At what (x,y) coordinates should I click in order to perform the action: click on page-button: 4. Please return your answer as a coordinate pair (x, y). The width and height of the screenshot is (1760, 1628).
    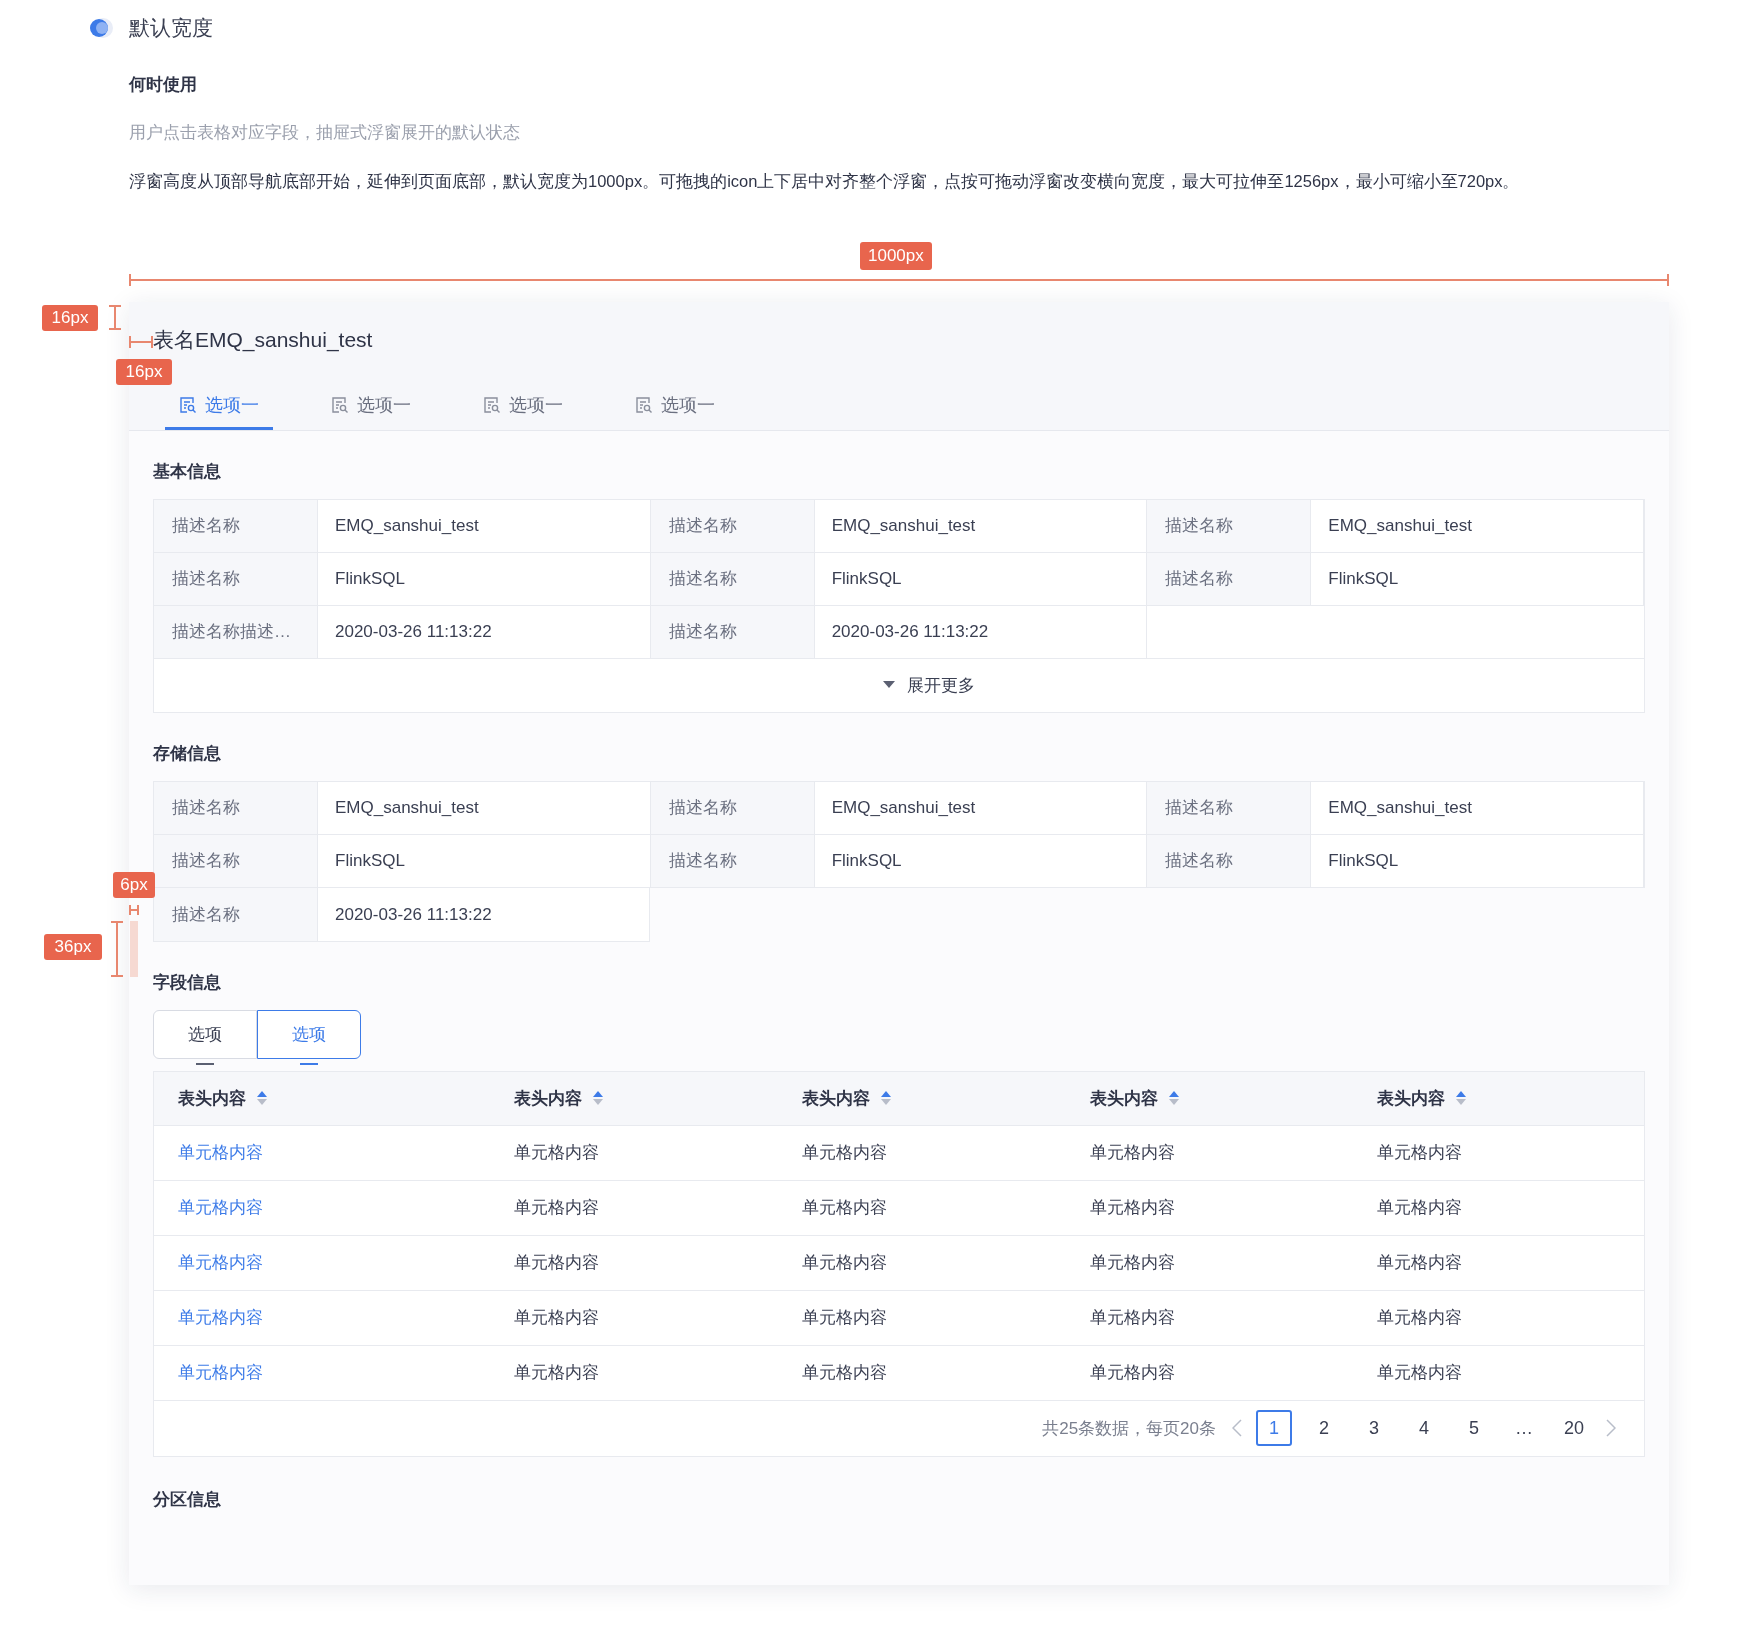
    Looking at the image, I should click on (1424, 1428).